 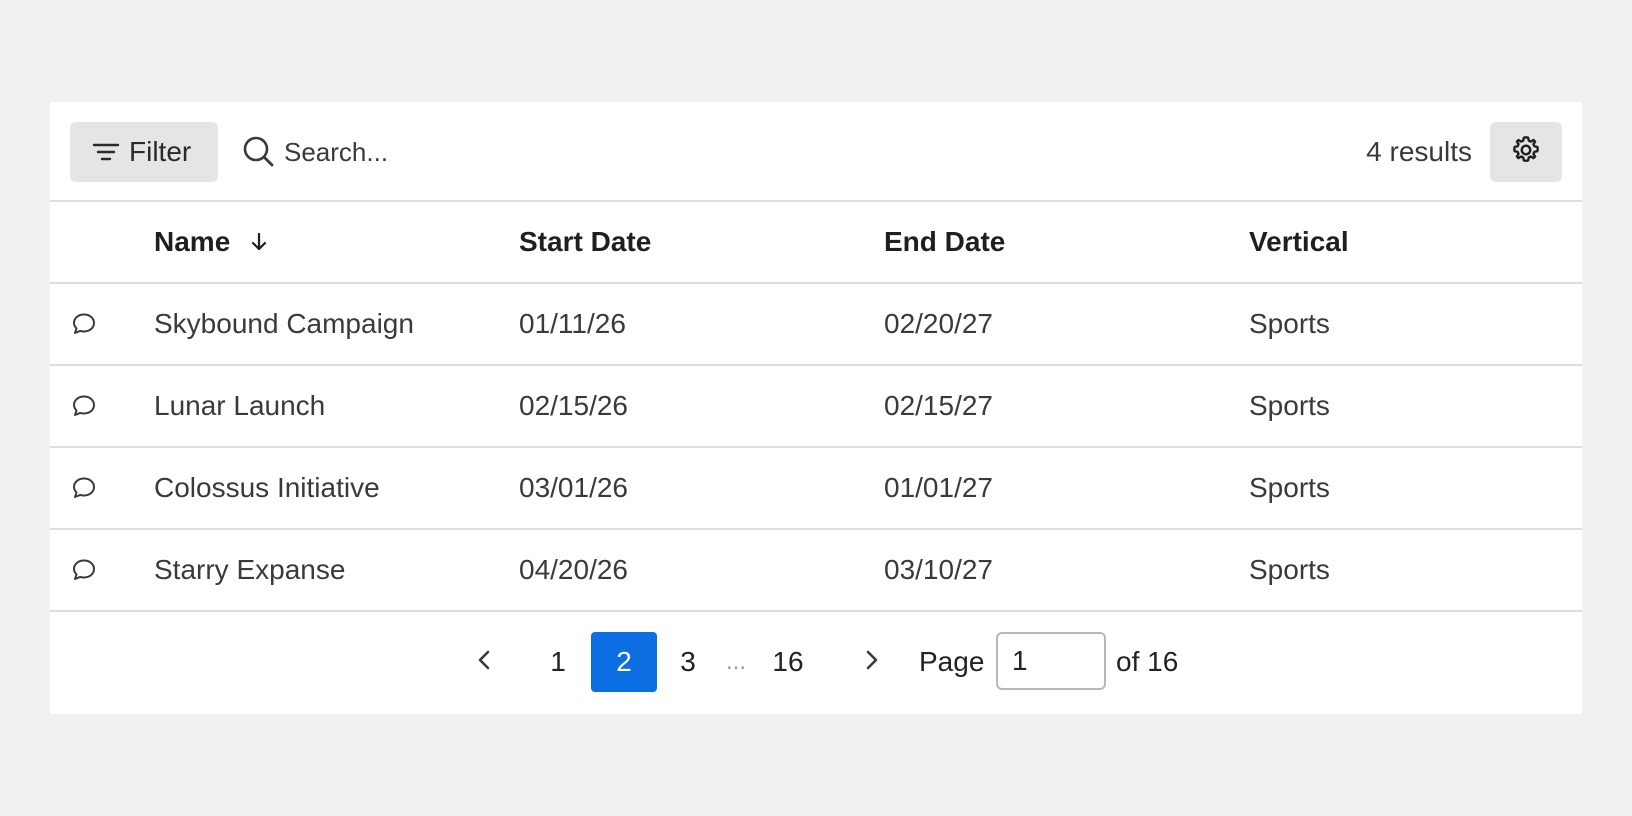 I want to click on row-start-date: 01/11/26, so click(x=572, y=323).